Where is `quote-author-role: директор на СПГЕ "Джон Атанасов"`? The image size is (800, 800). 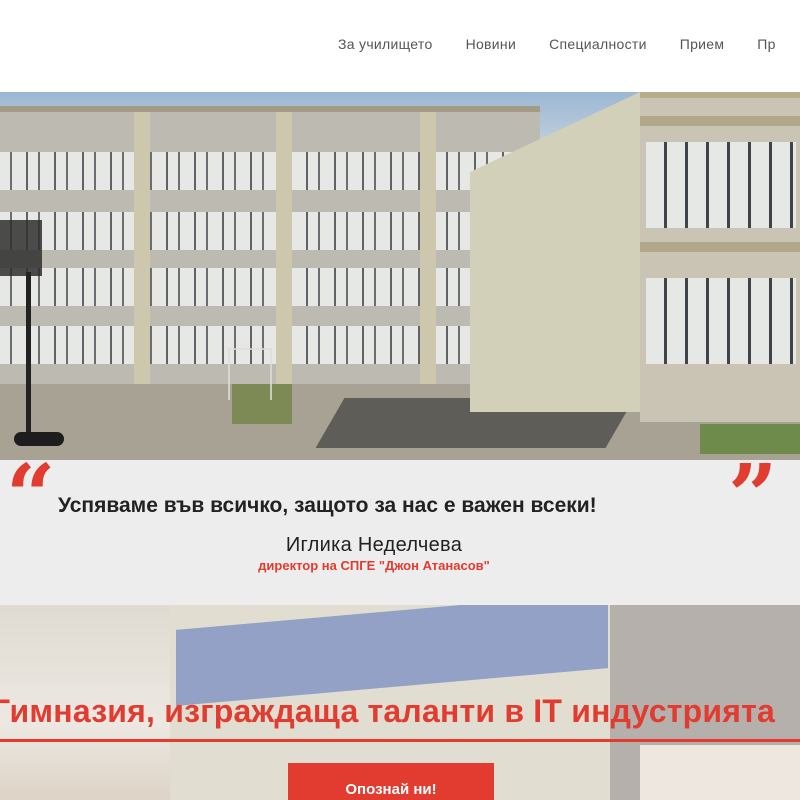
quote-author-role: директор на СПГЕ "Джон Атанасов" is located at coordinates (374, 565).